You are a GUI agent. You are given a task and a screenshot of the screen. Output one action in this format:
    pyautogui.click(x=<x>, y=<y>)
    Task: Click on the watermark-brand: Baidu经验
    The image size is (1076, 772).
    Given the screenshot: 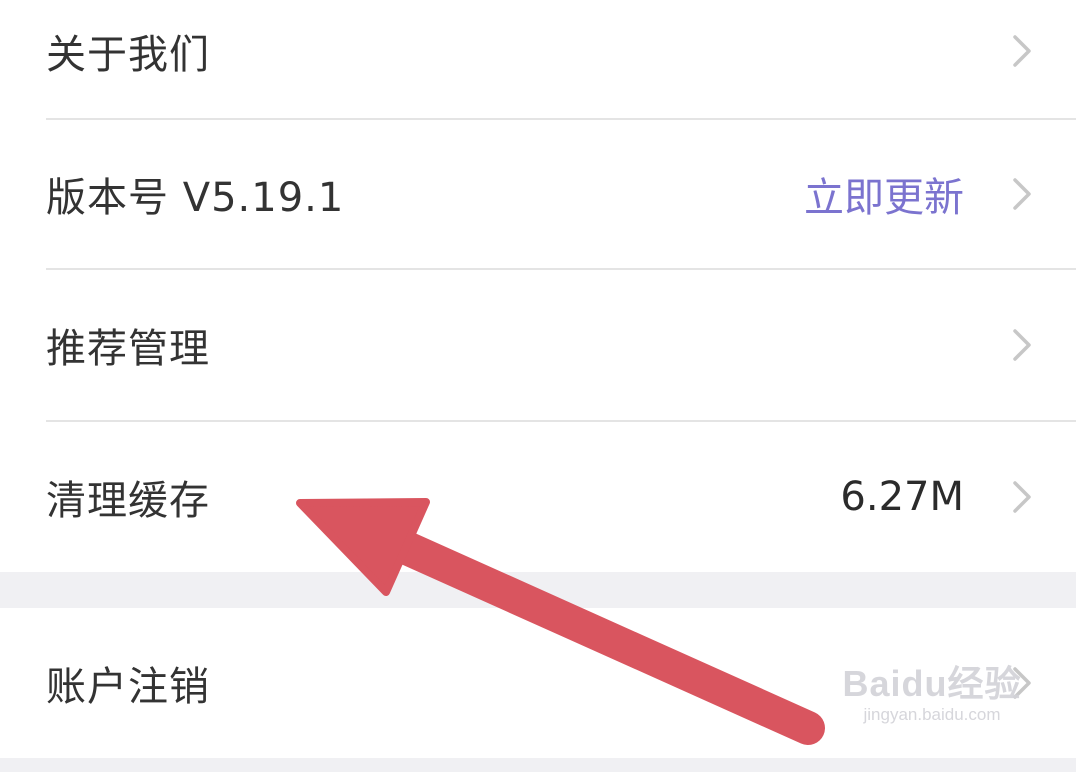 What is the action you would take?
    pyautogui.click(x=932, y=683)
    